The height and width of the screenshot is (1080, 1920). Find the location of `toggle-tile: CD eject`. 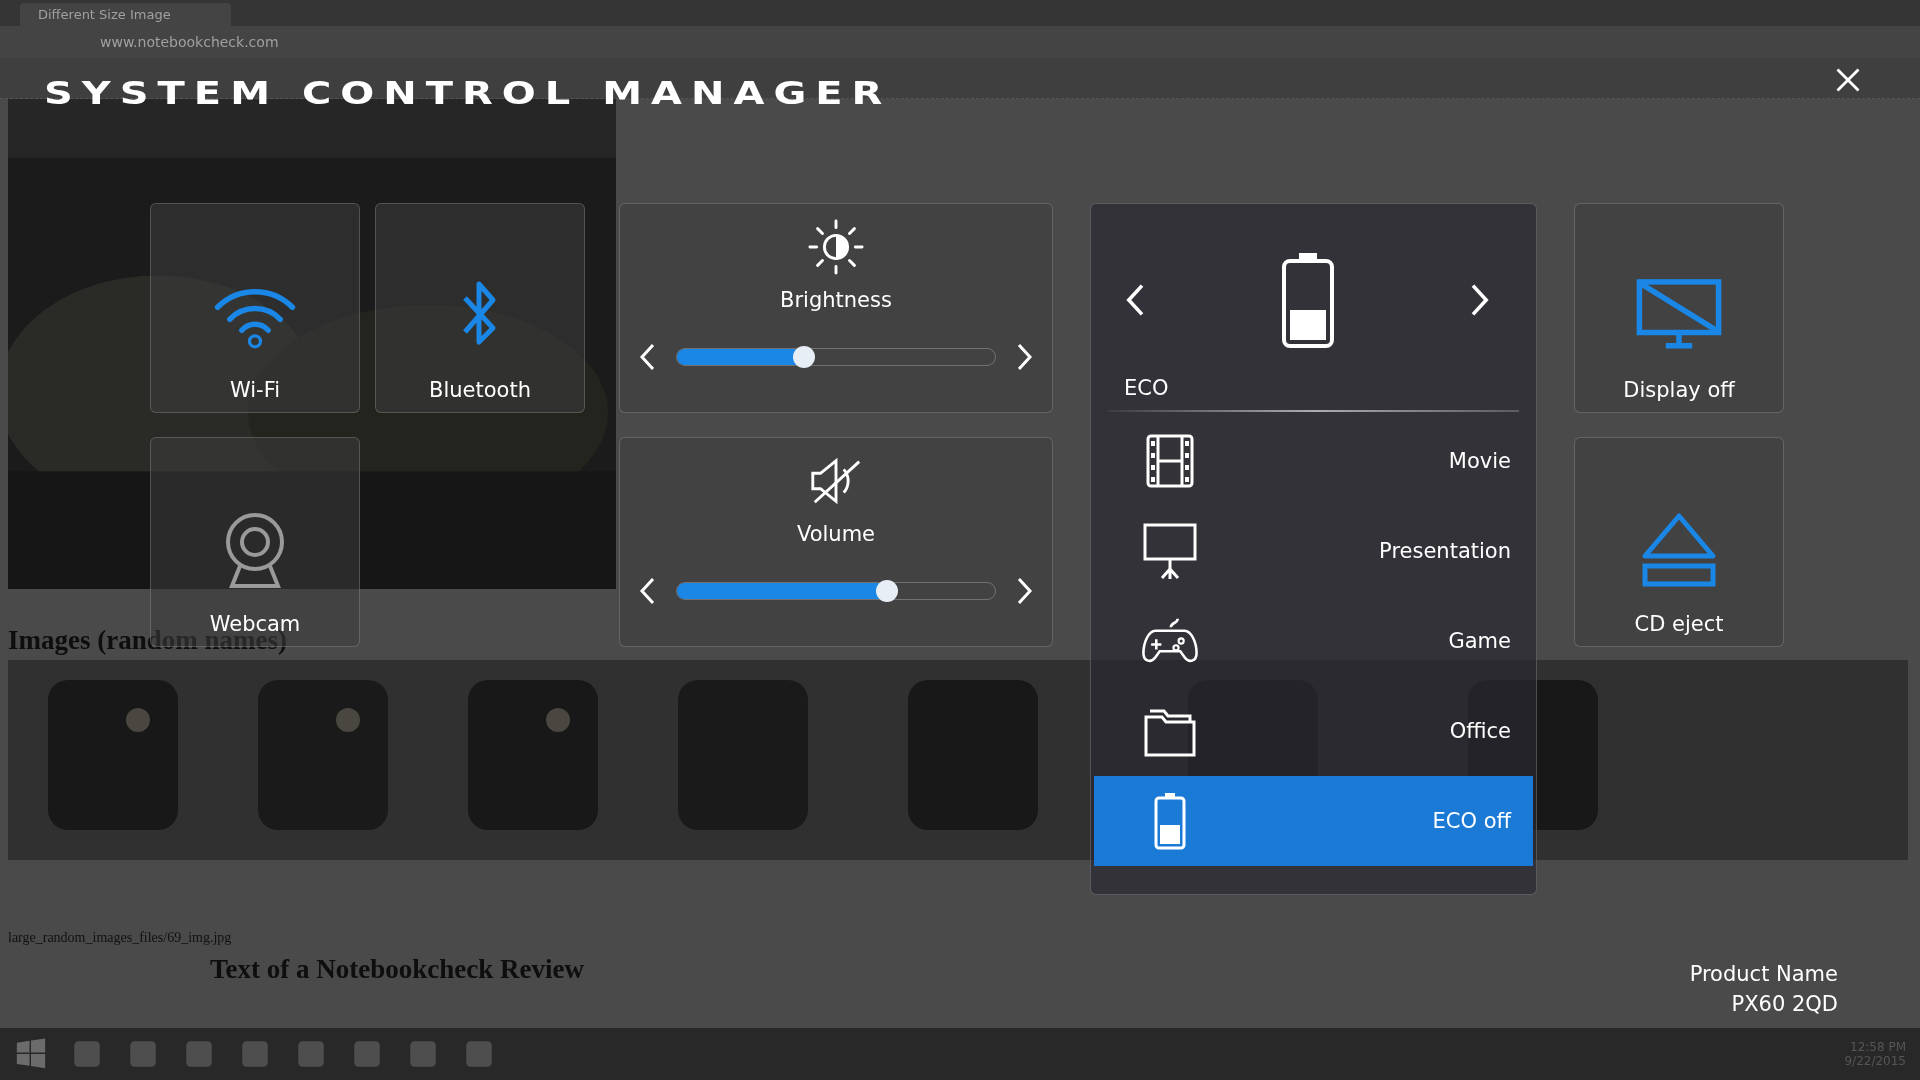

toggle-tile: CD eject is located at coordinates (1679, 542).